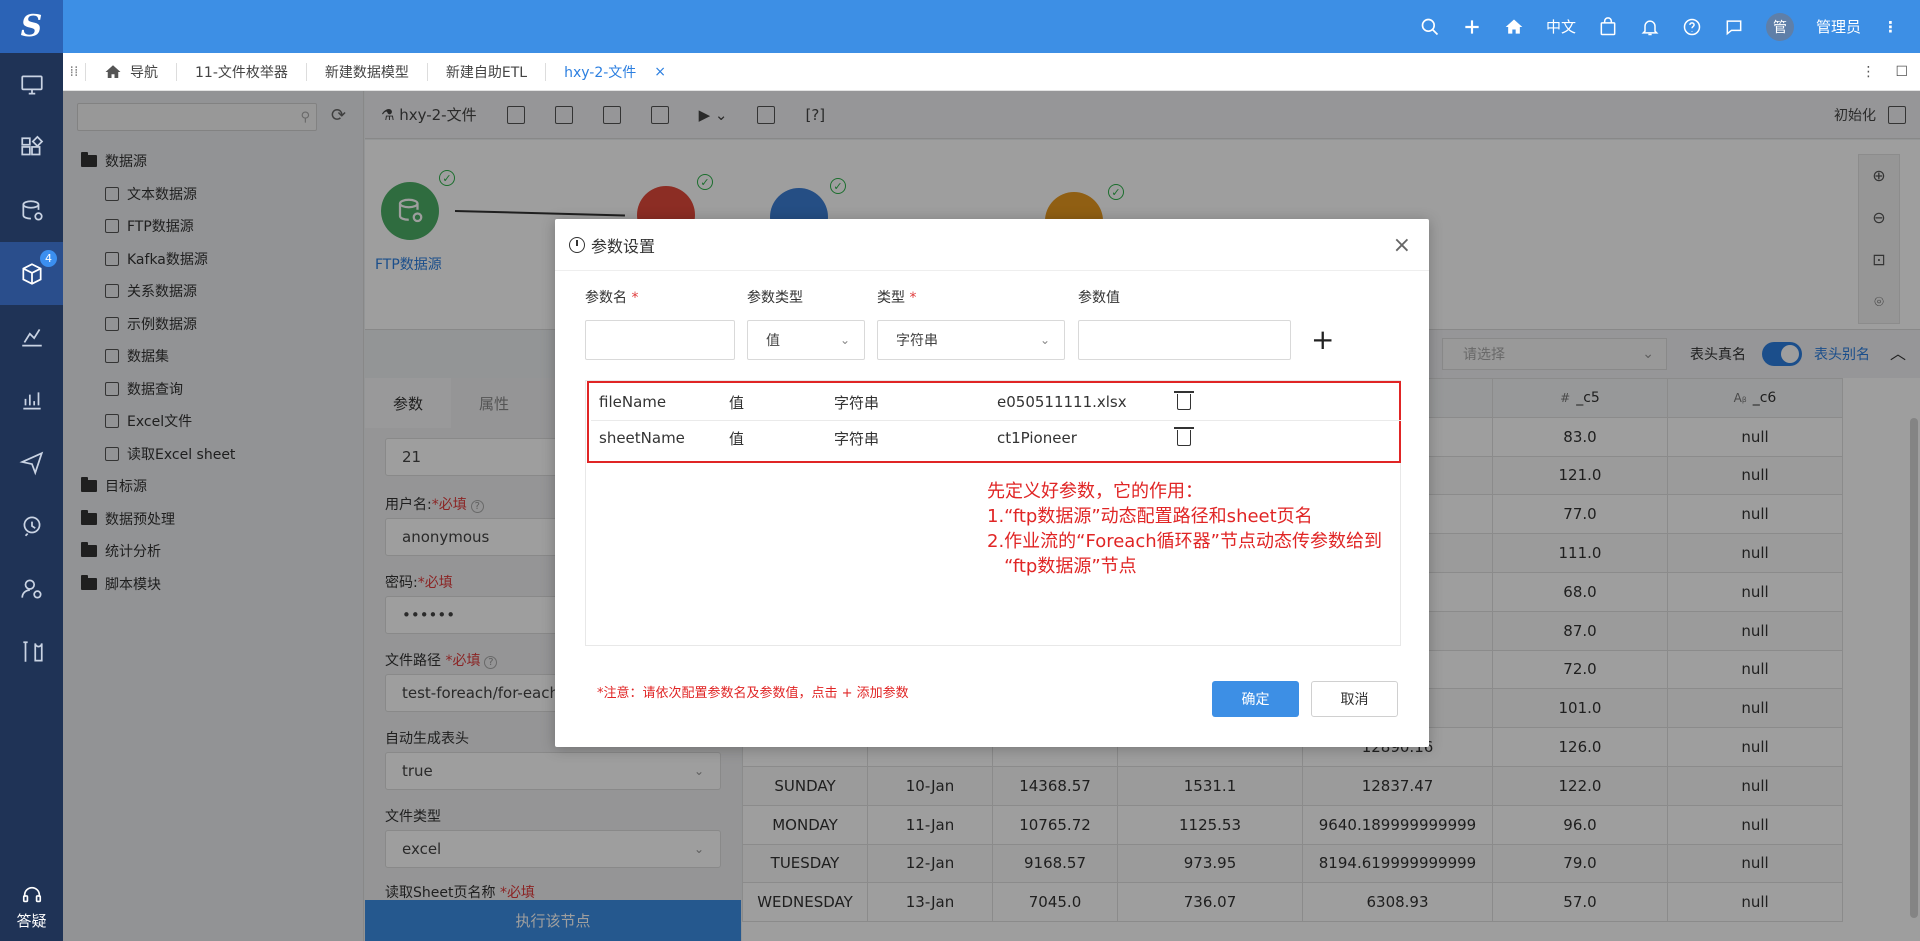  I want to click on rail-item-apps, so click(31, 147).